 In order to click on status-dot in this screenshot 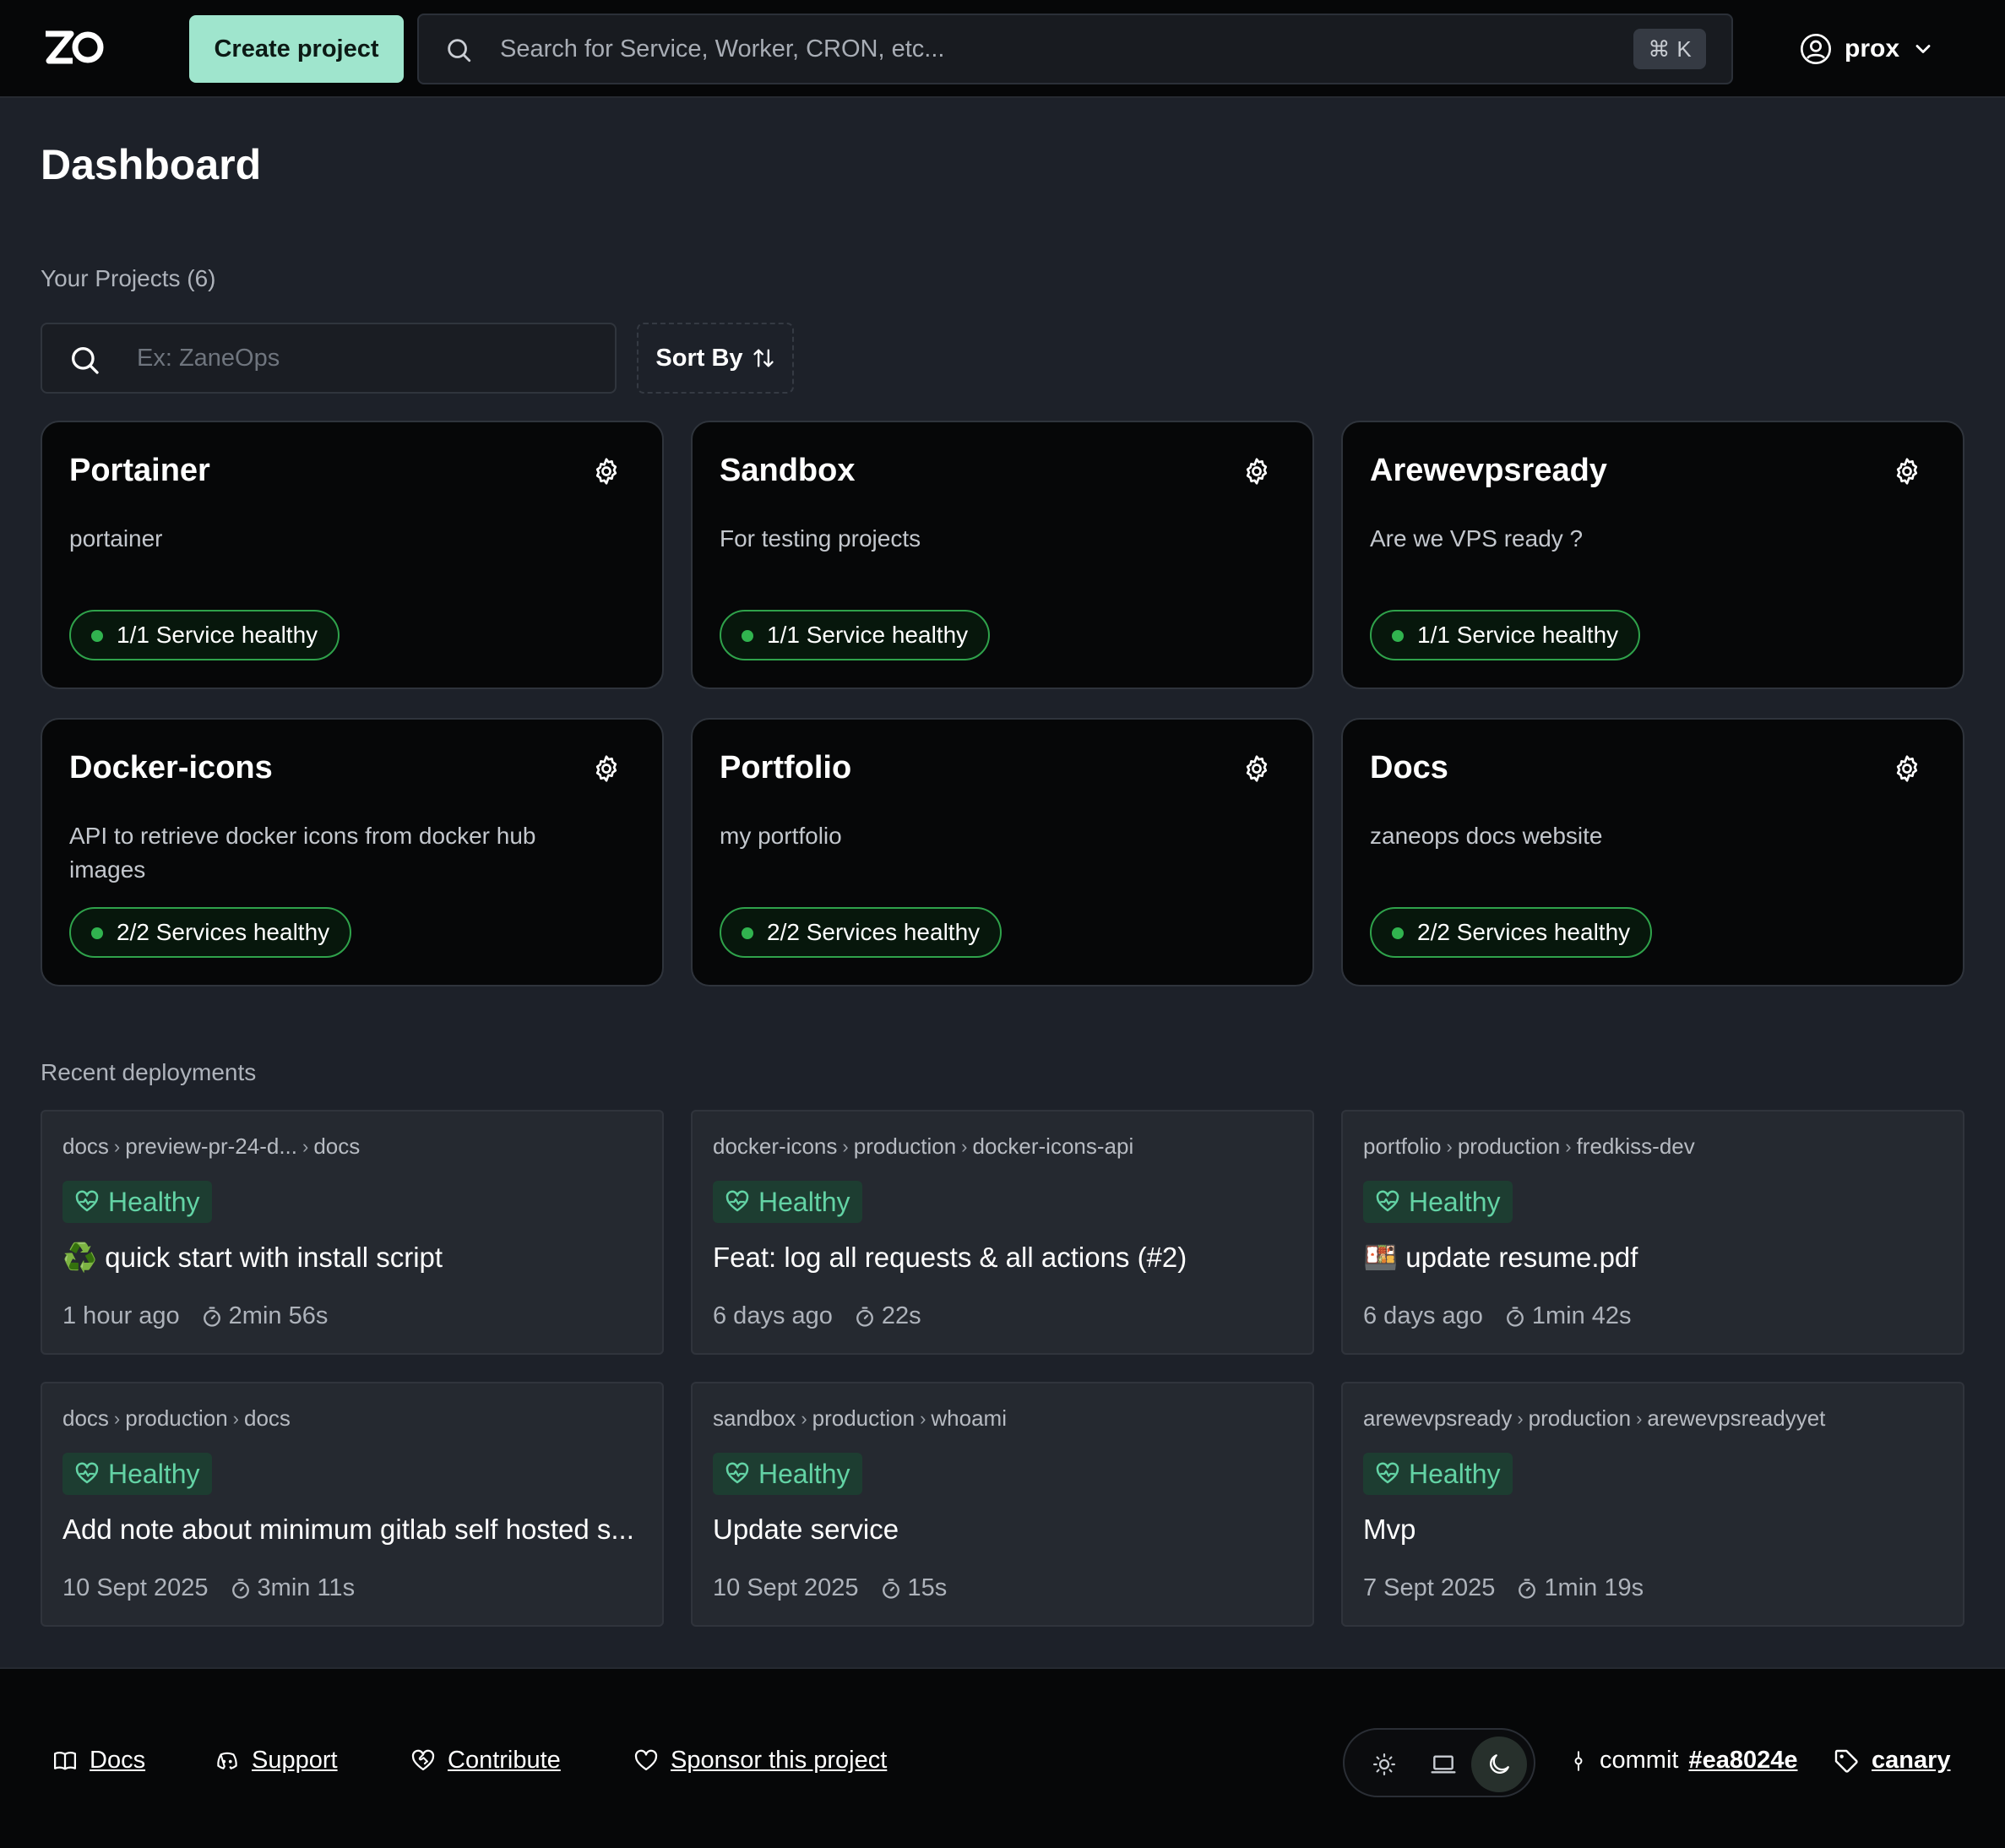, I will do `click(97, 933)`.